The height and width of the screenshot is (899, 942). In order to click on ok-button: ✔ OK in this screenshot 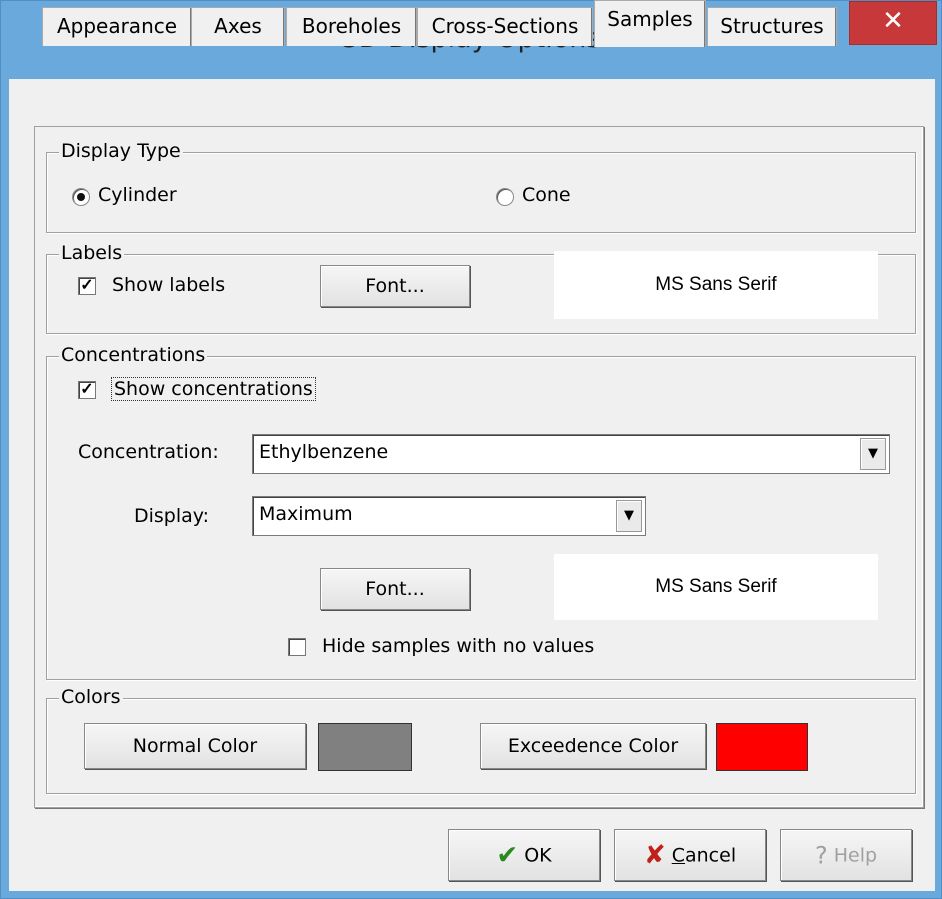, I will do `click(524, 855)`.